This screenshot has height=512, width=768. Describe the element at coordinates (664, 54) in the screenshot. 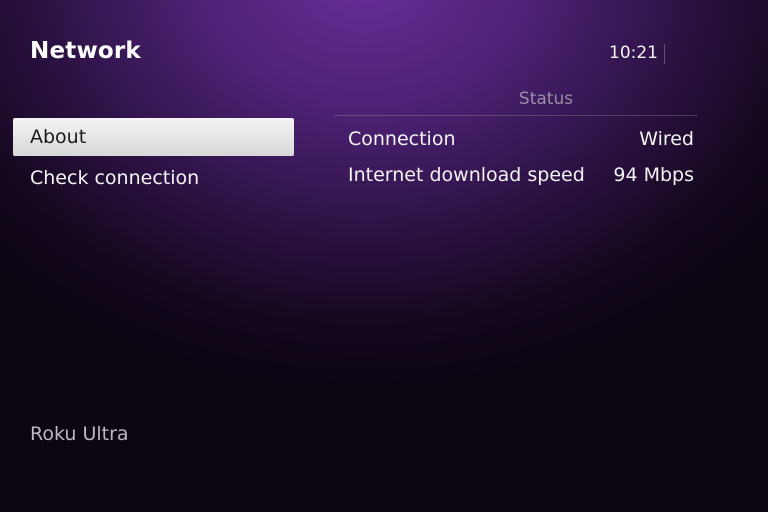

I see `clock-divider` at that location.